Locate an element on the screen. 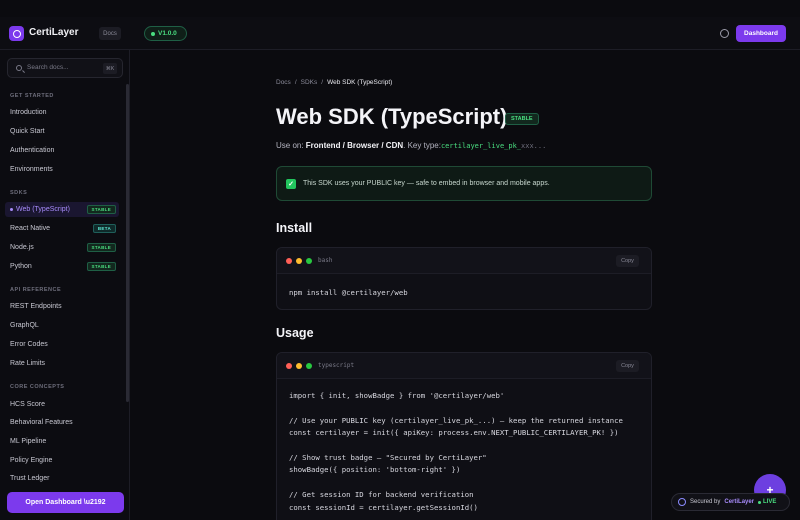  sidebar-item-label: Introduction is located at coordinates (28, 112).